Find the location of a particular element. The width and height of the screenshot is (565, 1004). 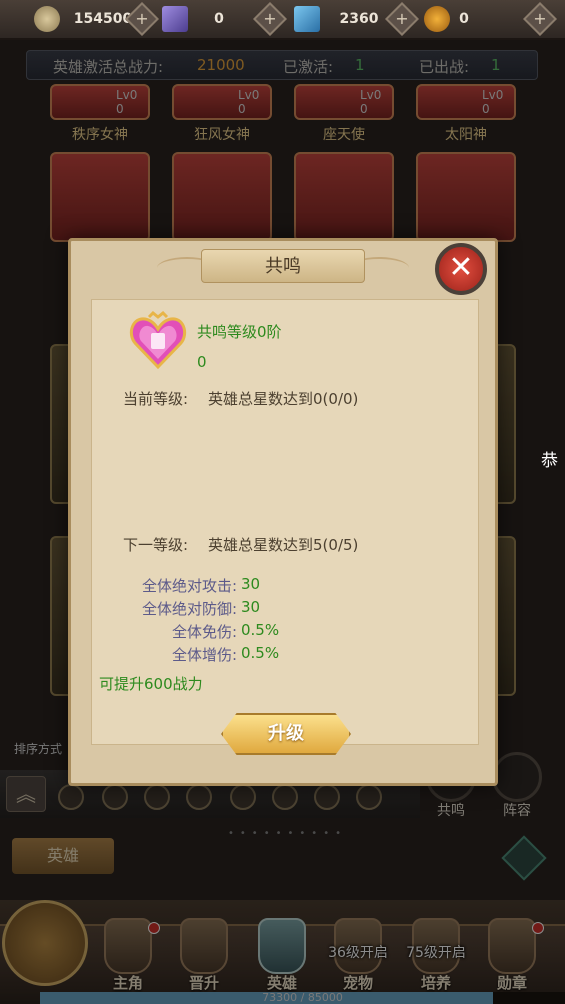

close-button: ✕ is located at coordinates (461, 269).